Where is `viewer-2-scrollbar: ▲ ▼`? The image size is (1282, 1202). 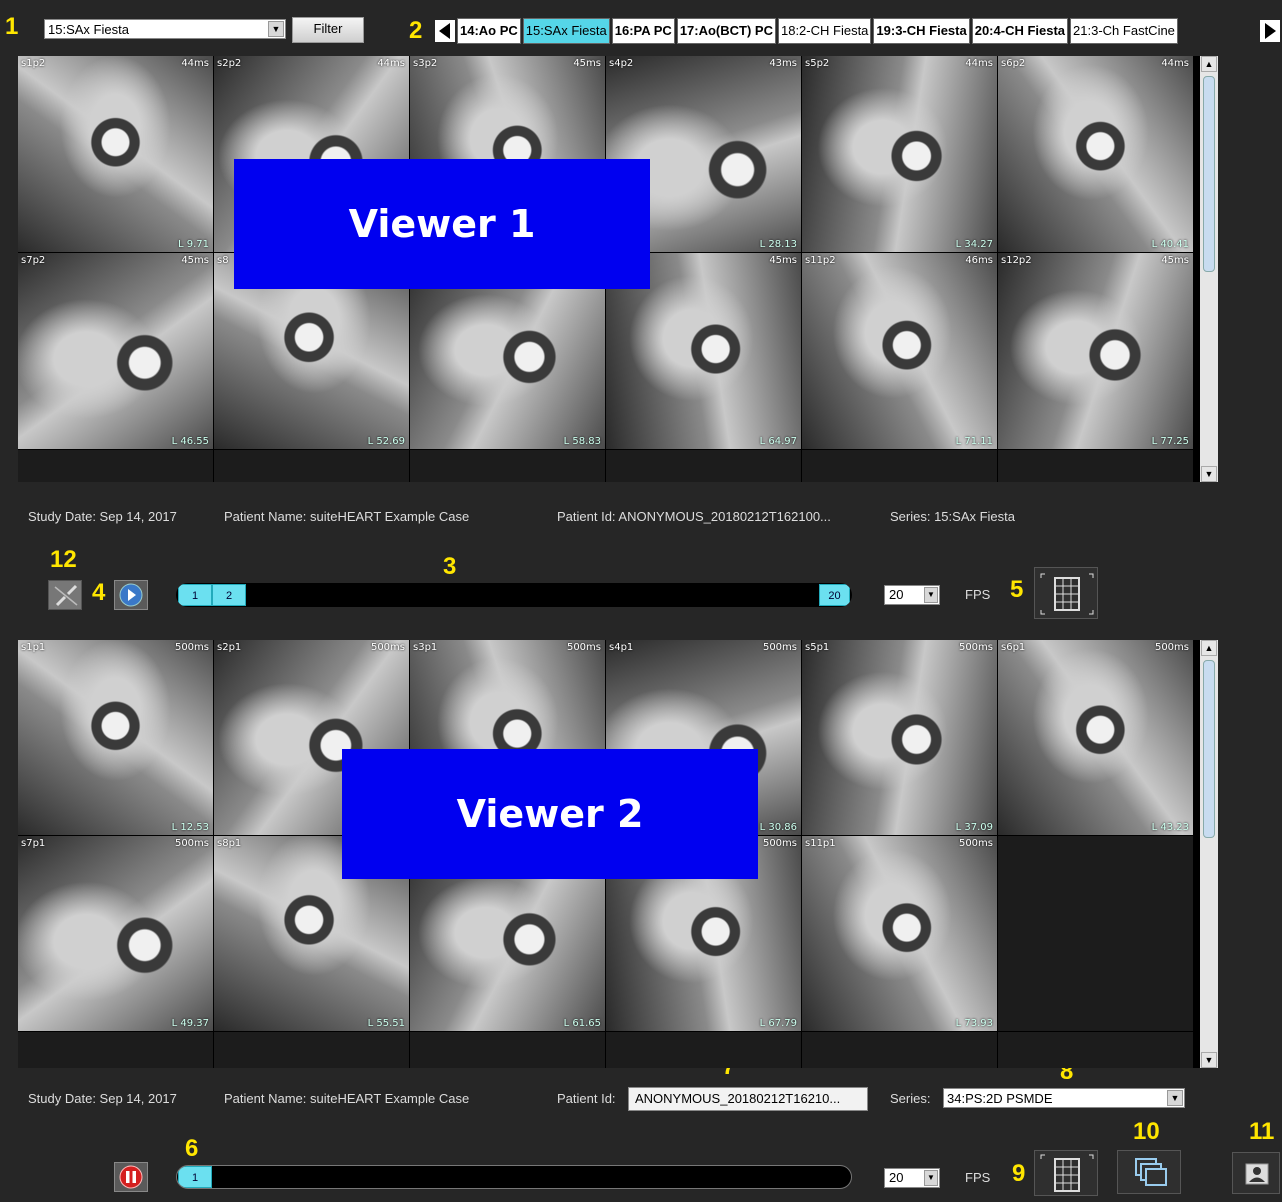
viewer-2-scrollbar: ▲ ▼ is located at coordinates (1209, 854).